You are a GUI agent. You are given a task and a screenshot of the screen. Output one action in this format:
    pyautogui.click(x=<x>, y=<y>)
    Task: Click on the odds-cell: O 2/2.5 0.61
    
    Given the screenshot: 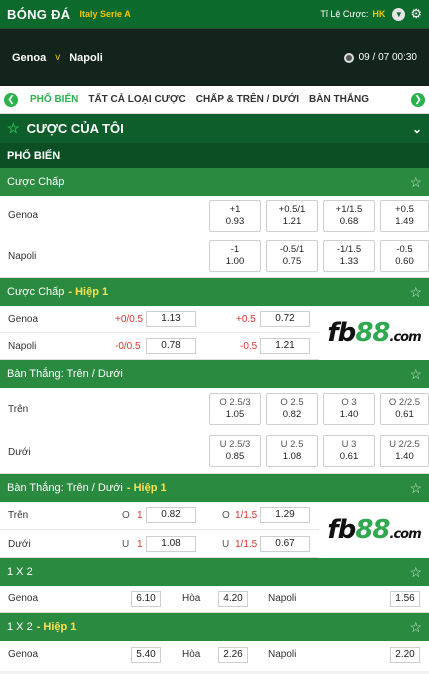 What is the action you would take?
    pyautogui.click(x=404, y=409)
    